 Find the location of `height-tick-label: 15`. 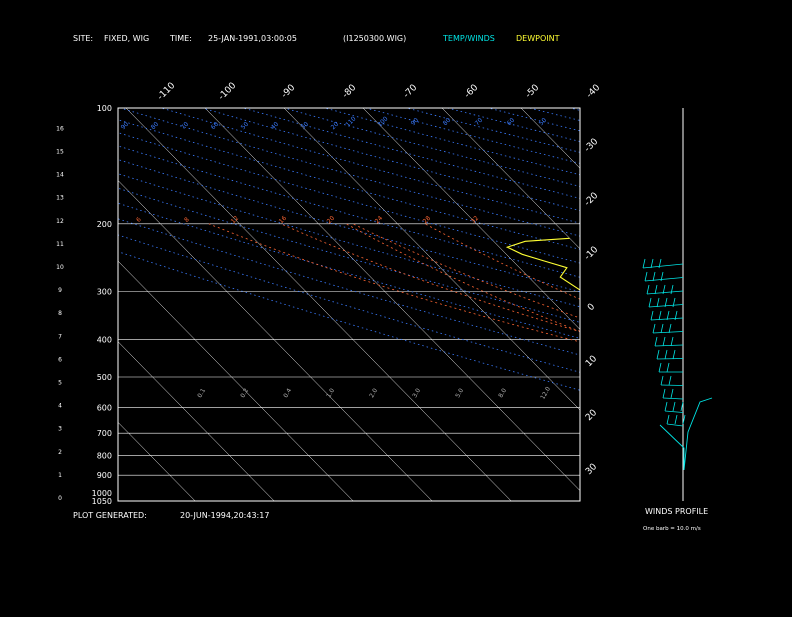

height-tick-label: 15 is located at coordinates (60, 152).